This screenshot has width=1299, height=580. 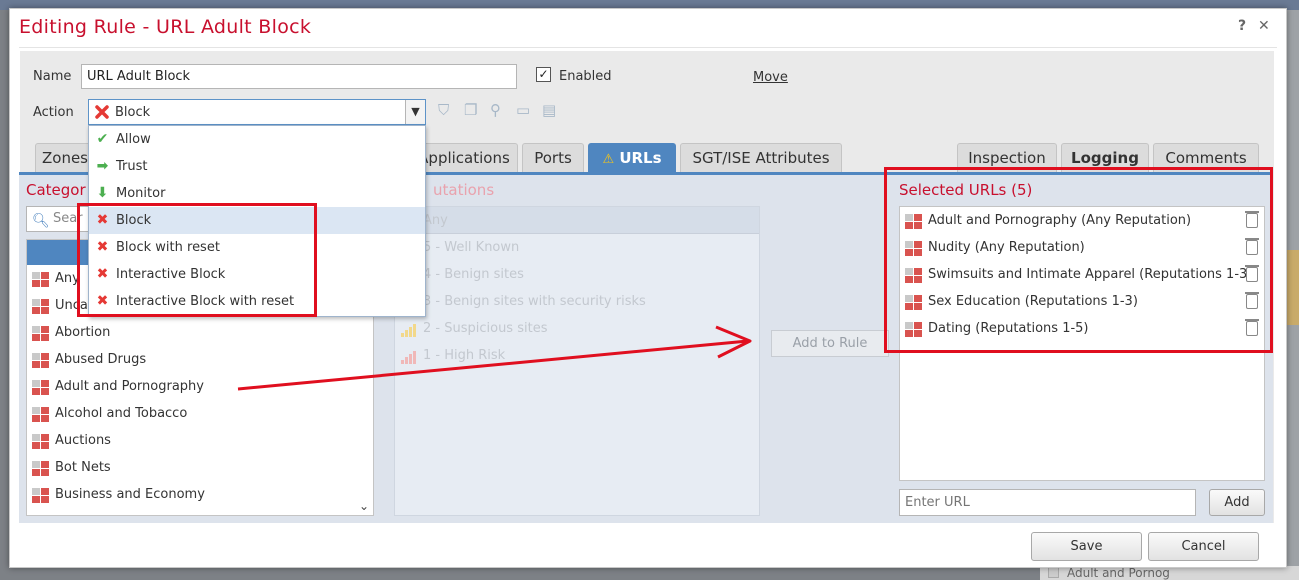 I want to click on save-button: Save, so click(x=1086, y=546).